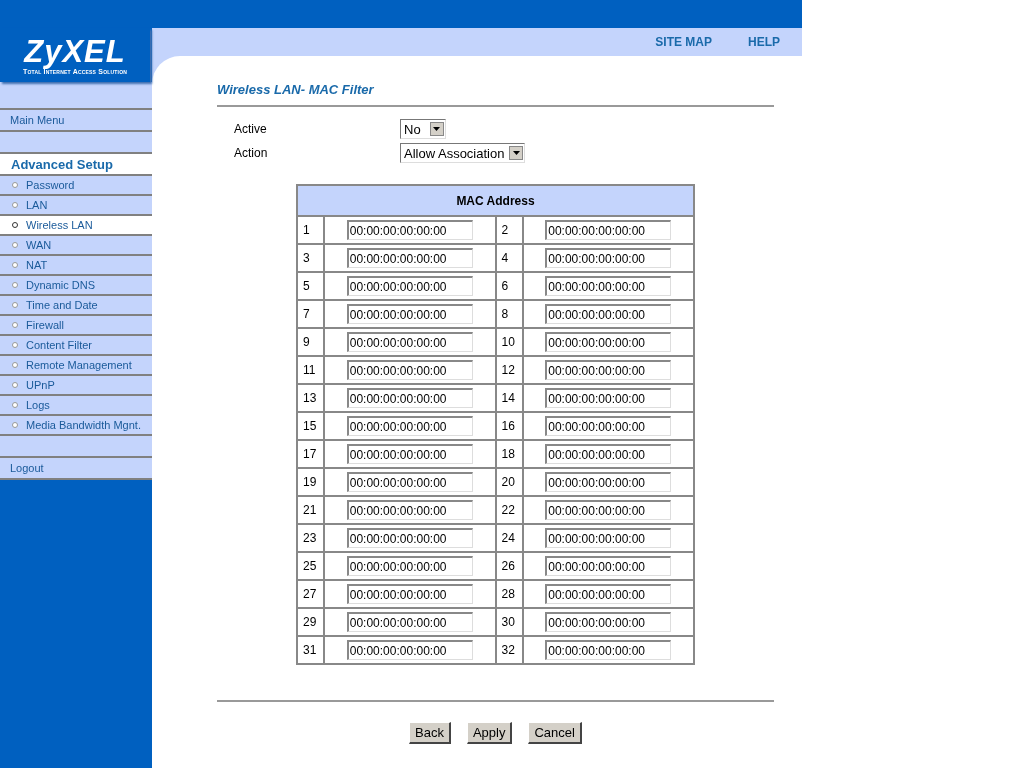 This screenshot has height=768, width=1022. Describe the element at coordinates (310, 258) in the screenshot. I see `row-number: 3` at that location.